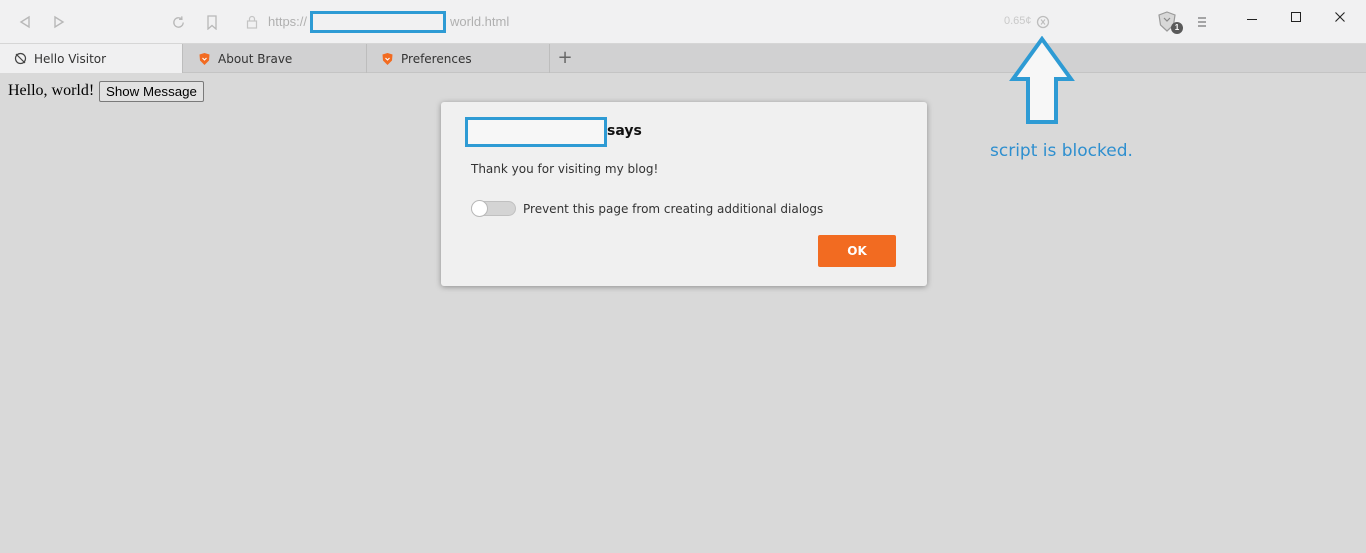 This screenshot has height=553, width=1366. What do you see at coordinates (1042, 80) in the screenshot?
I see `annotation-up-arrow-icon` at bounding box center [1042, 80].